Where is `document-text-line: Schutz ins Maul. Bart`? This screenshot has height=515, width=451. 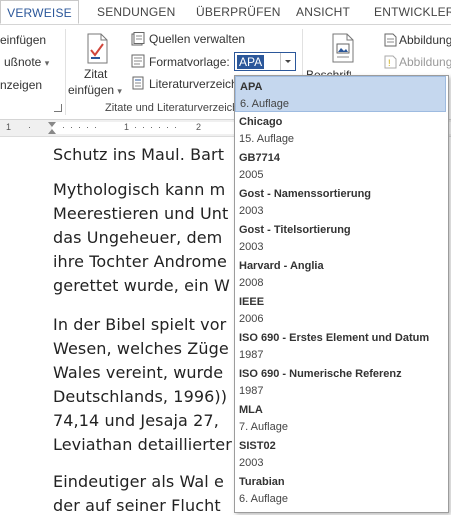 document-text-line: Schutz ins Maul. Bart is located at coordinates (139, 154).